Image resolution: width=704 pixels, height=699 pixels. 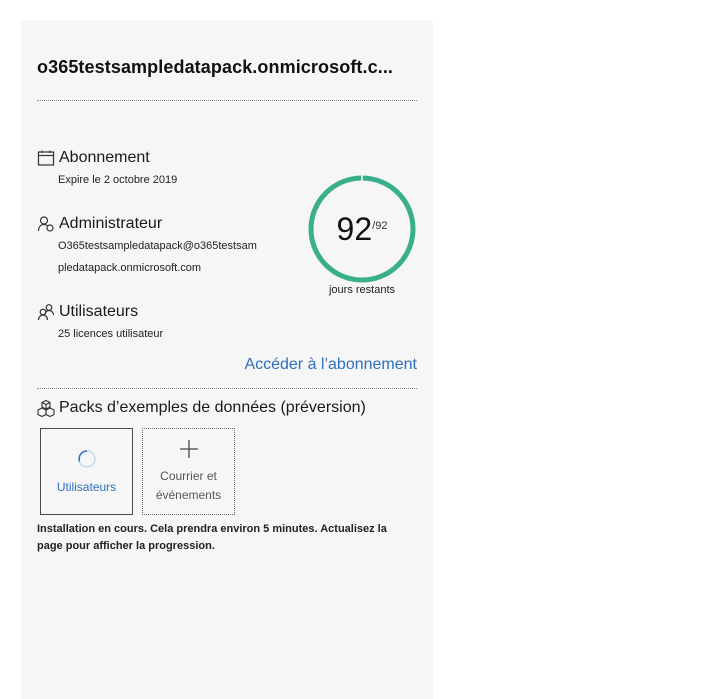 I want to click on people-icon, so click(x=46, y=312).